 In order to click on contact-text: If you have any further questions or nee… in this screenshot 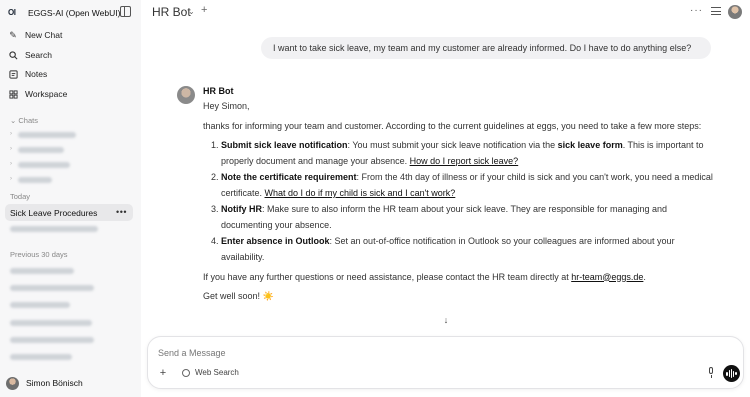, I will do `click(387, 276)`.